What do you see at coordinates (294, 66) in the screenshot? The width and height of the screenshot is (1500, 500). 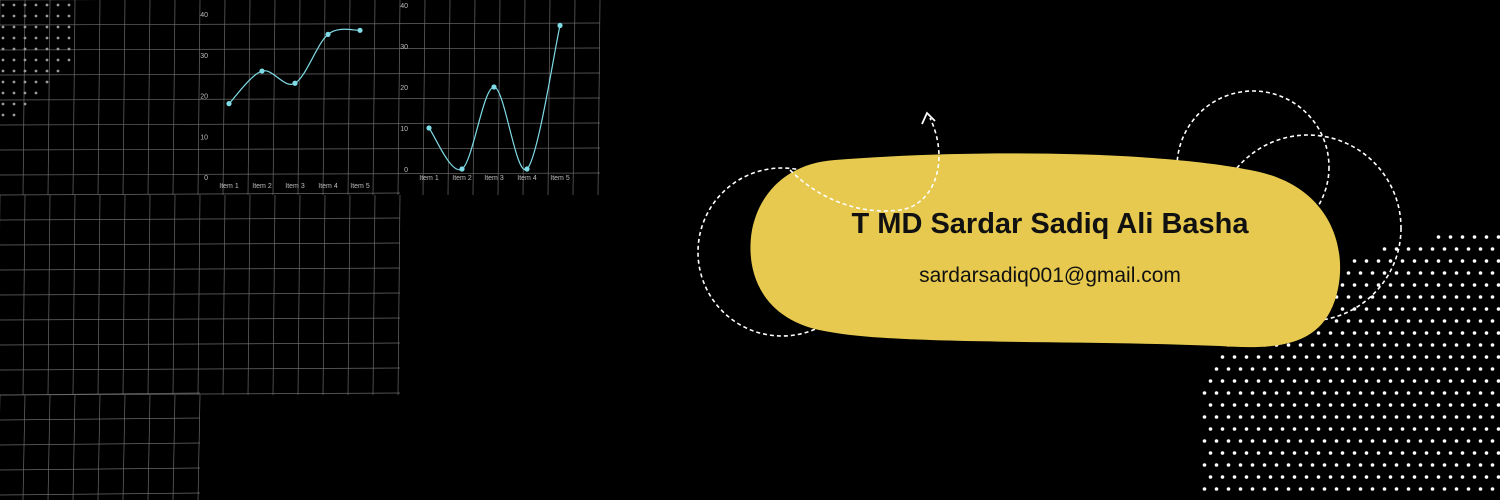 I see `series-line` at bounding box center [294, 66].